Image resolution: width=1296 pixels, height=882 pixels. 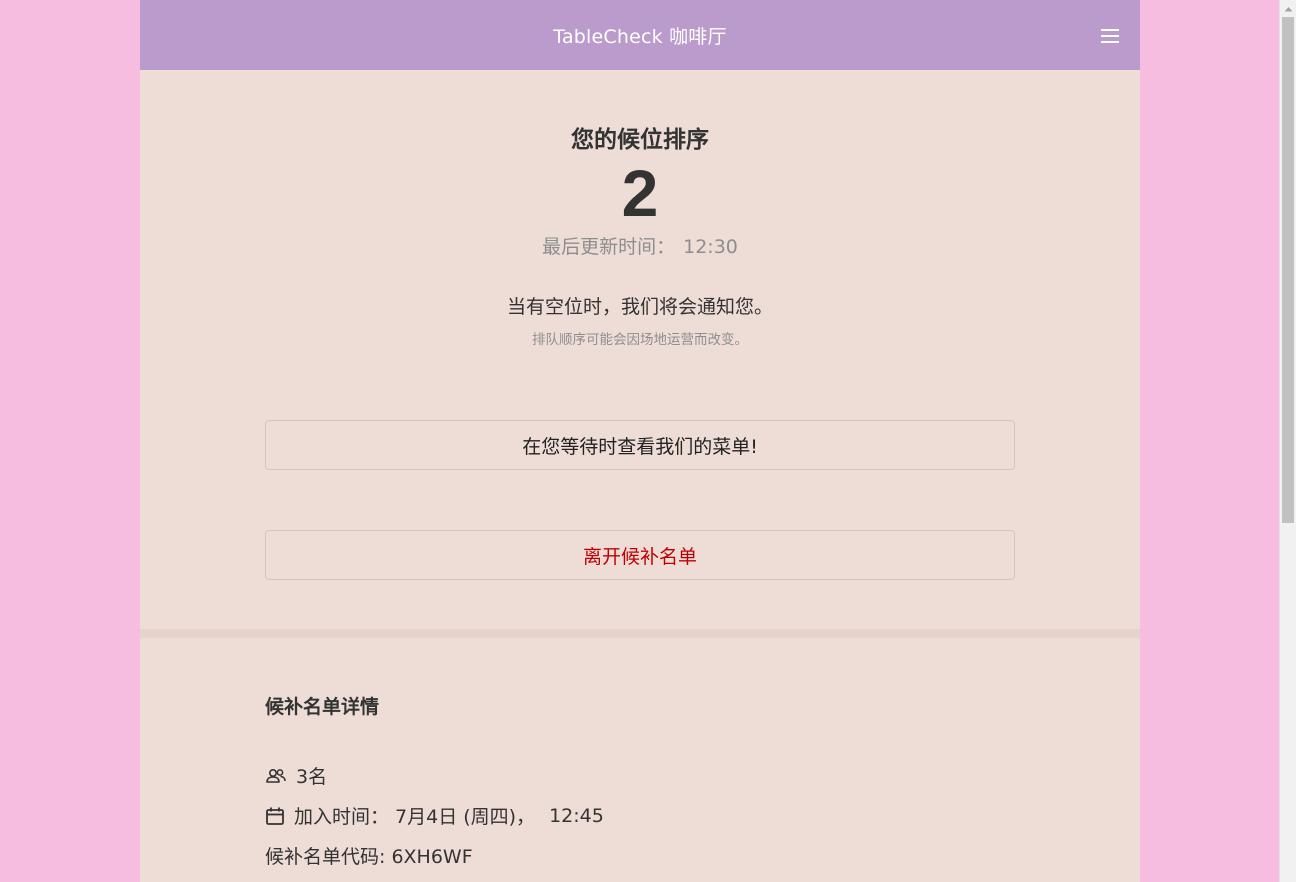 I want to click on hamburger-menu-icon, so click(x=1110, y=36).